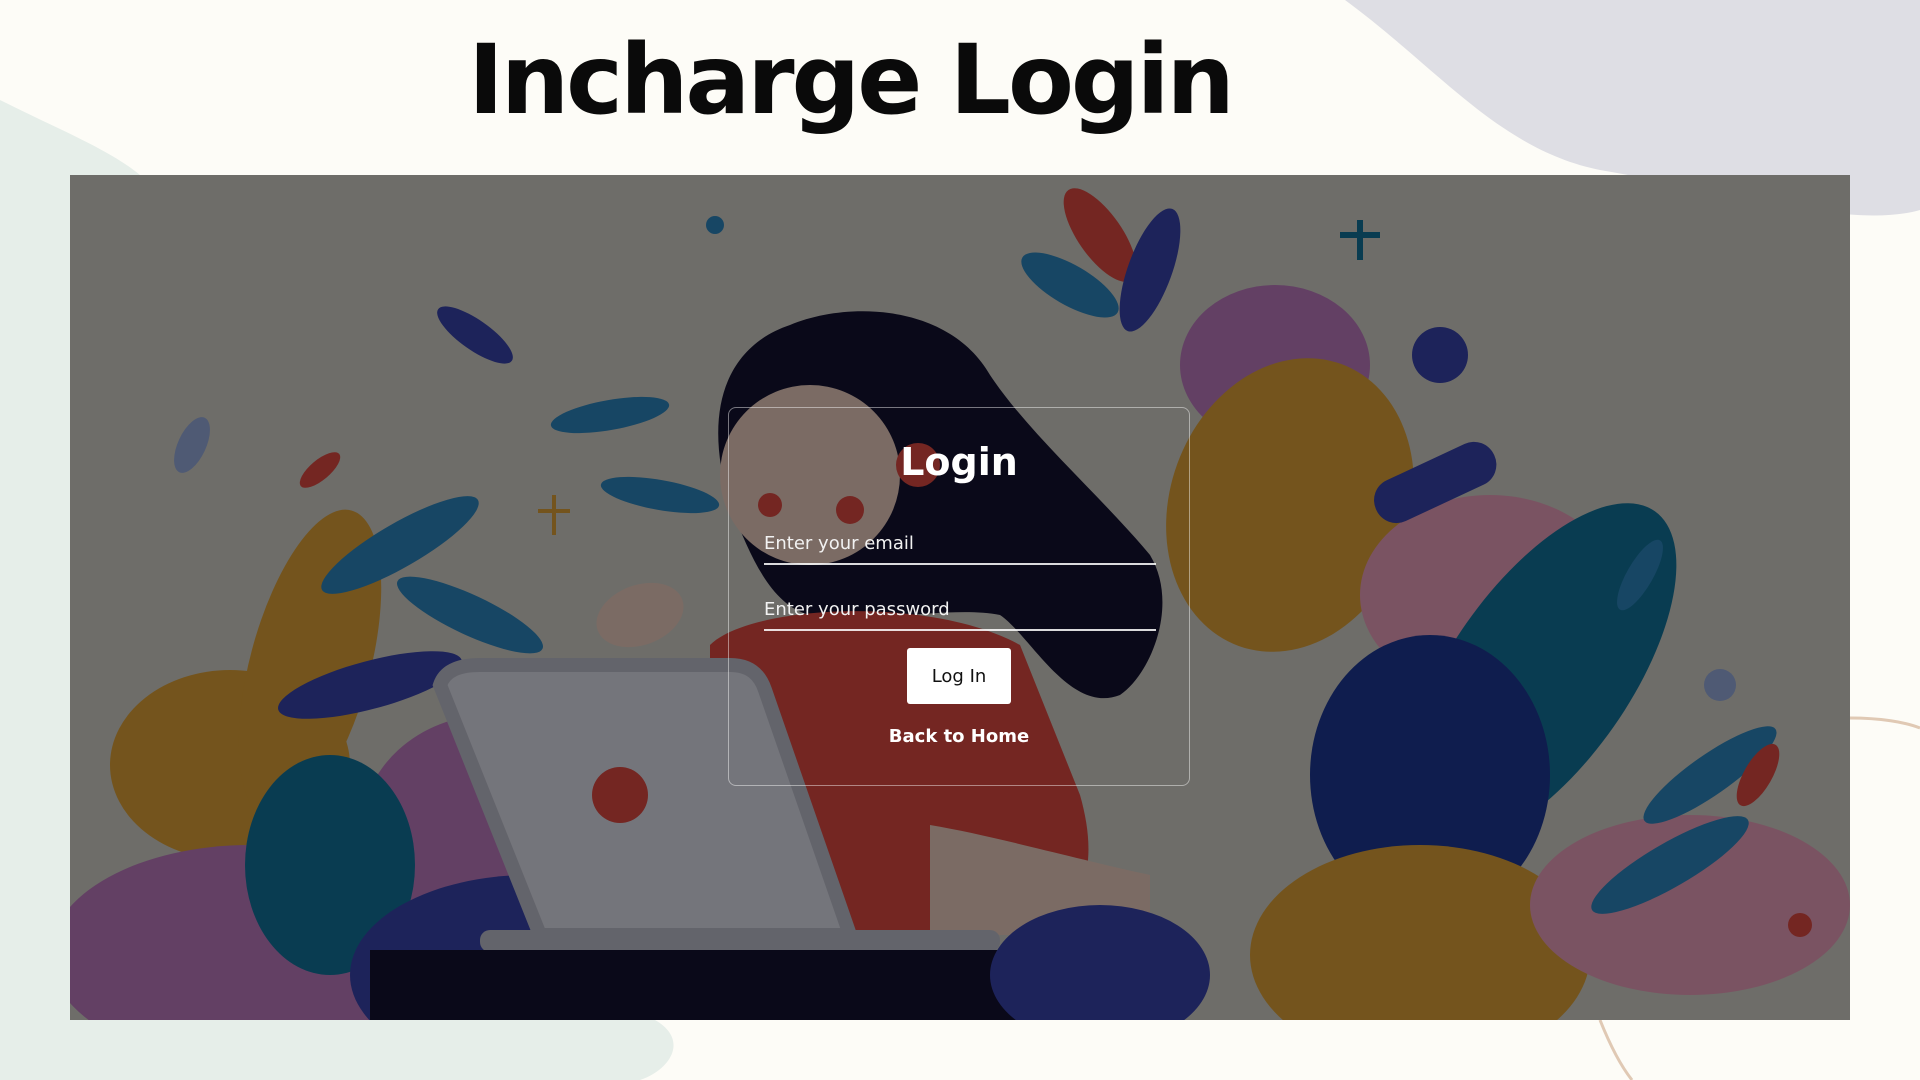 The image size is (1920, 1080). I want to click on login-card: Login Log In Back to Home, so click(959, 596).